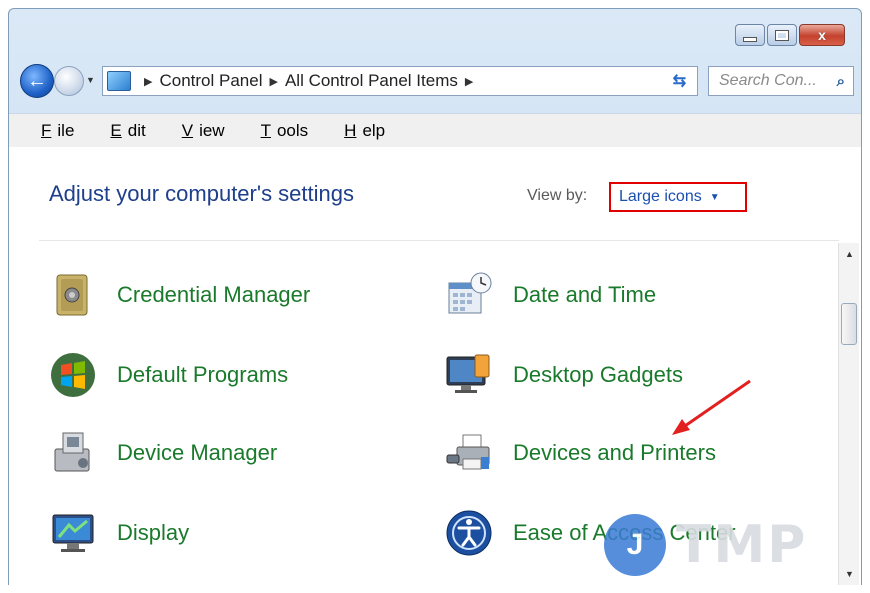 Image resolution: width=870 pixels, height=593 pixels. Describe the element at coordinates (187, 130) in the screenshot. I see `menu-view-hotkey: V` at that location.